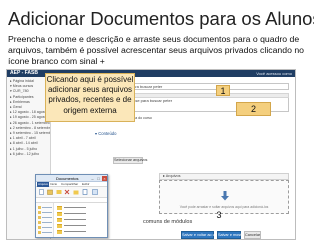 This screenshot has width=320, height=240. Describe the element at coordinates (167, 222) in the screenshot. I see `modules-section-text: comuns de módulos` at that location.